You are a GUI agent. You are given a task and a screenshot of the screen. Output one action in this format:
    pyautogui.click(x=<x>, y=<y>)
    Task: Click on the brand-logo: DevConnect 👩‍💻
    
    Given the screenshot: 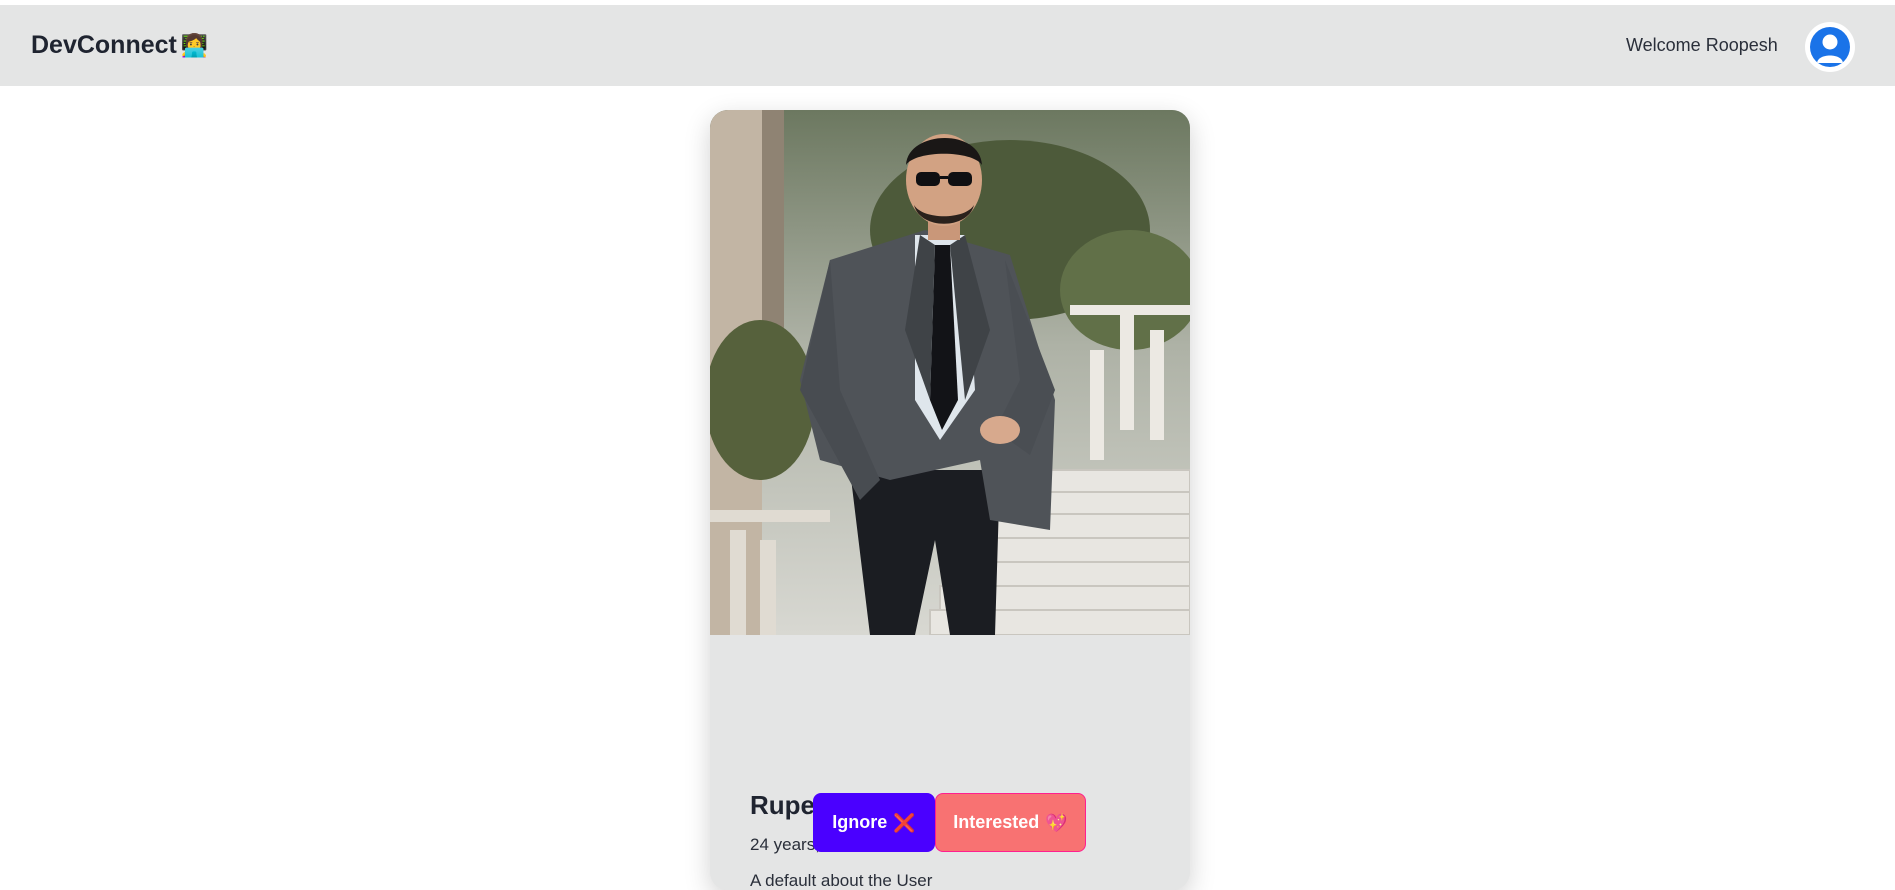 What is the action you would take?
    pyautogui.click(x=119, y=45)
    